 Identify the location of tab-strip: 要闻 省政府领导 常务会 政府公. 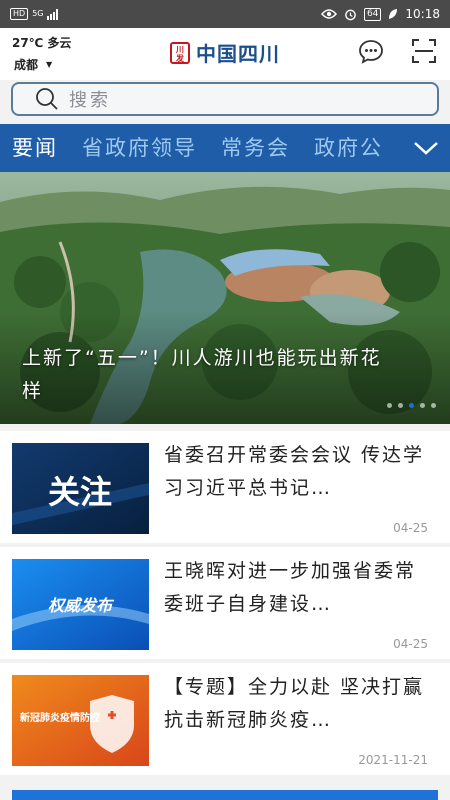
(201, 148).